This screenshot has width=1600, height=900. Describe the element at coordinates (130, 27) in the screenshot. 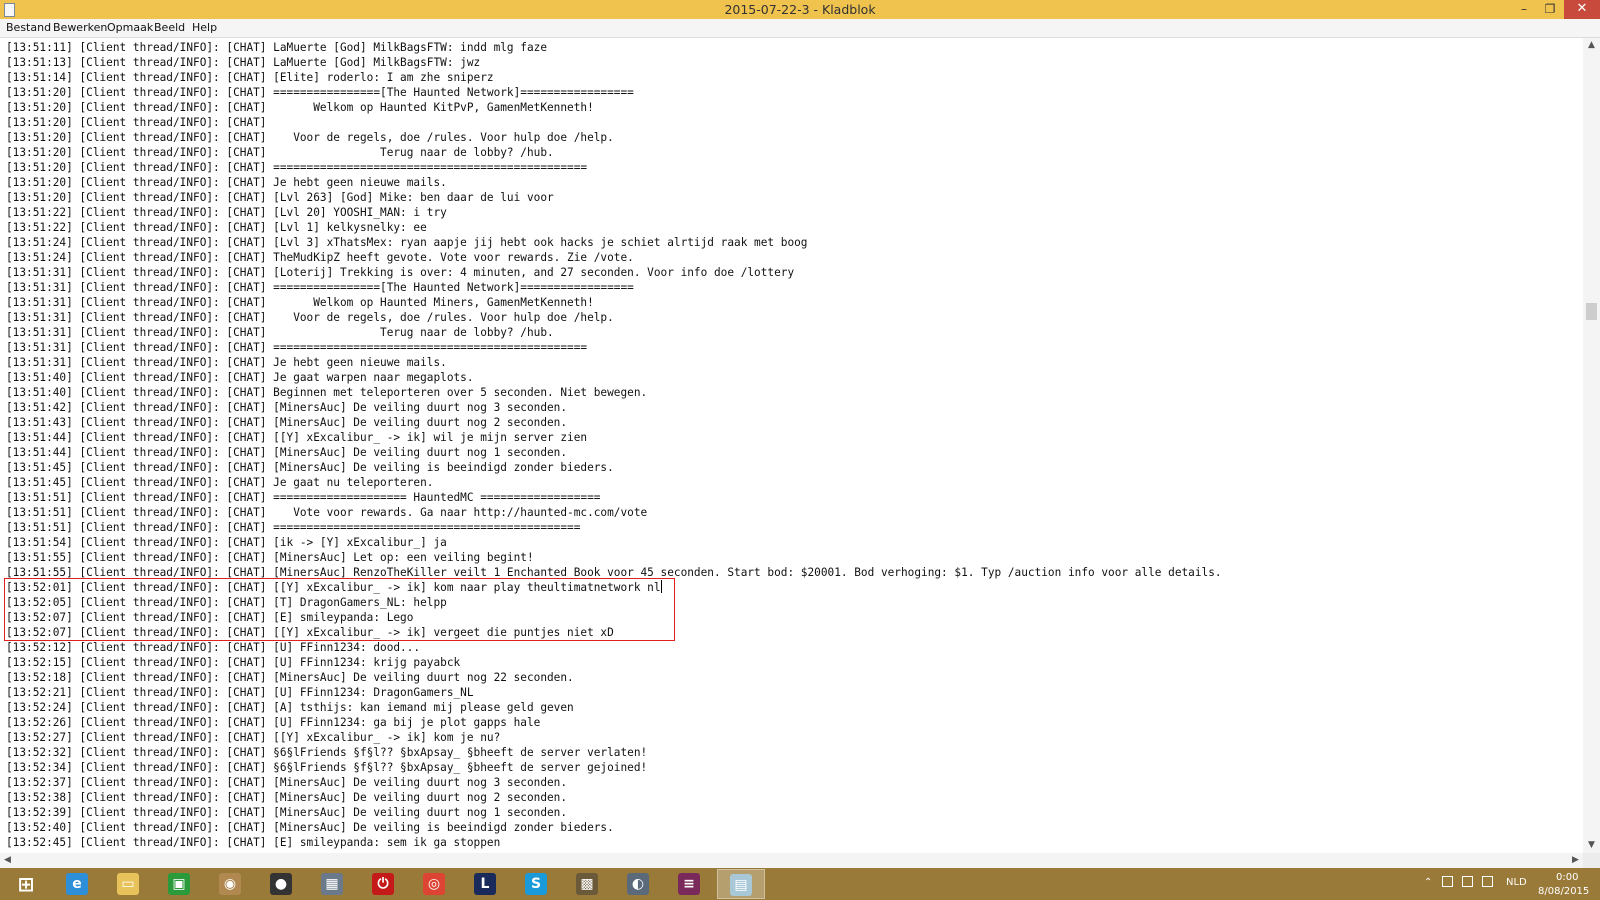

I see `menu-opmaak: Opmaak` at that location.